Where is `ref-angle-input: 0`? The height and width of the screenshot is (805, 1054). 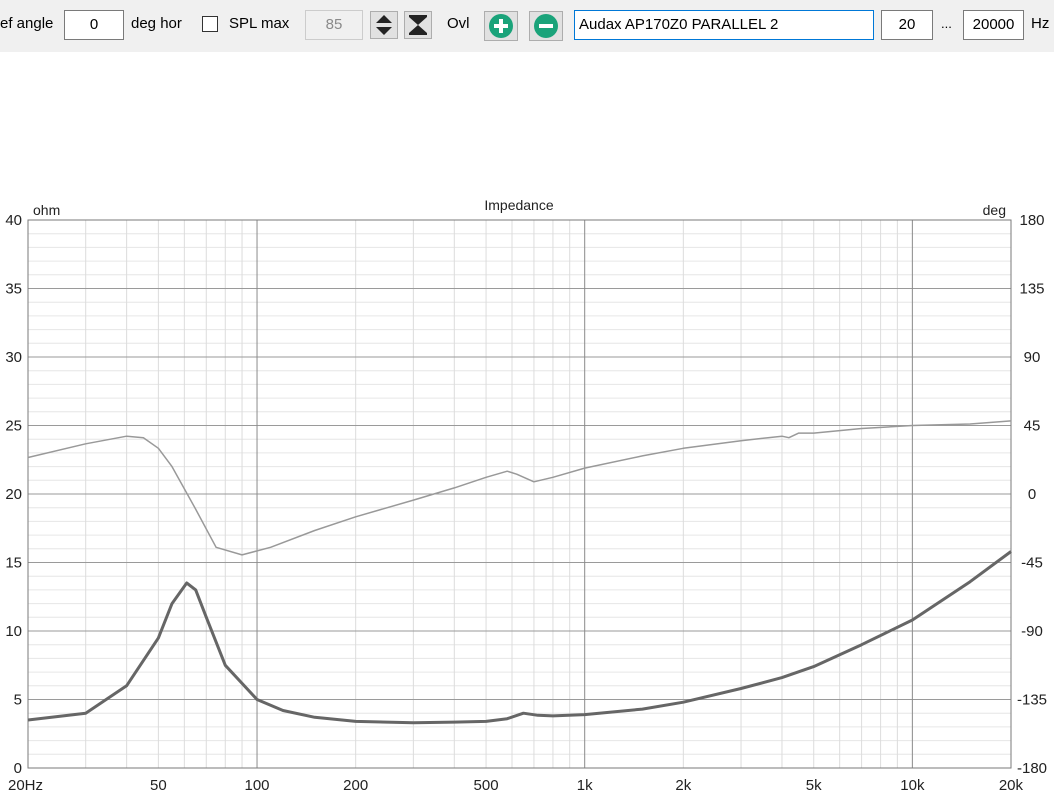
ref-angle-input: 0 is located at coordinates (94, 25).